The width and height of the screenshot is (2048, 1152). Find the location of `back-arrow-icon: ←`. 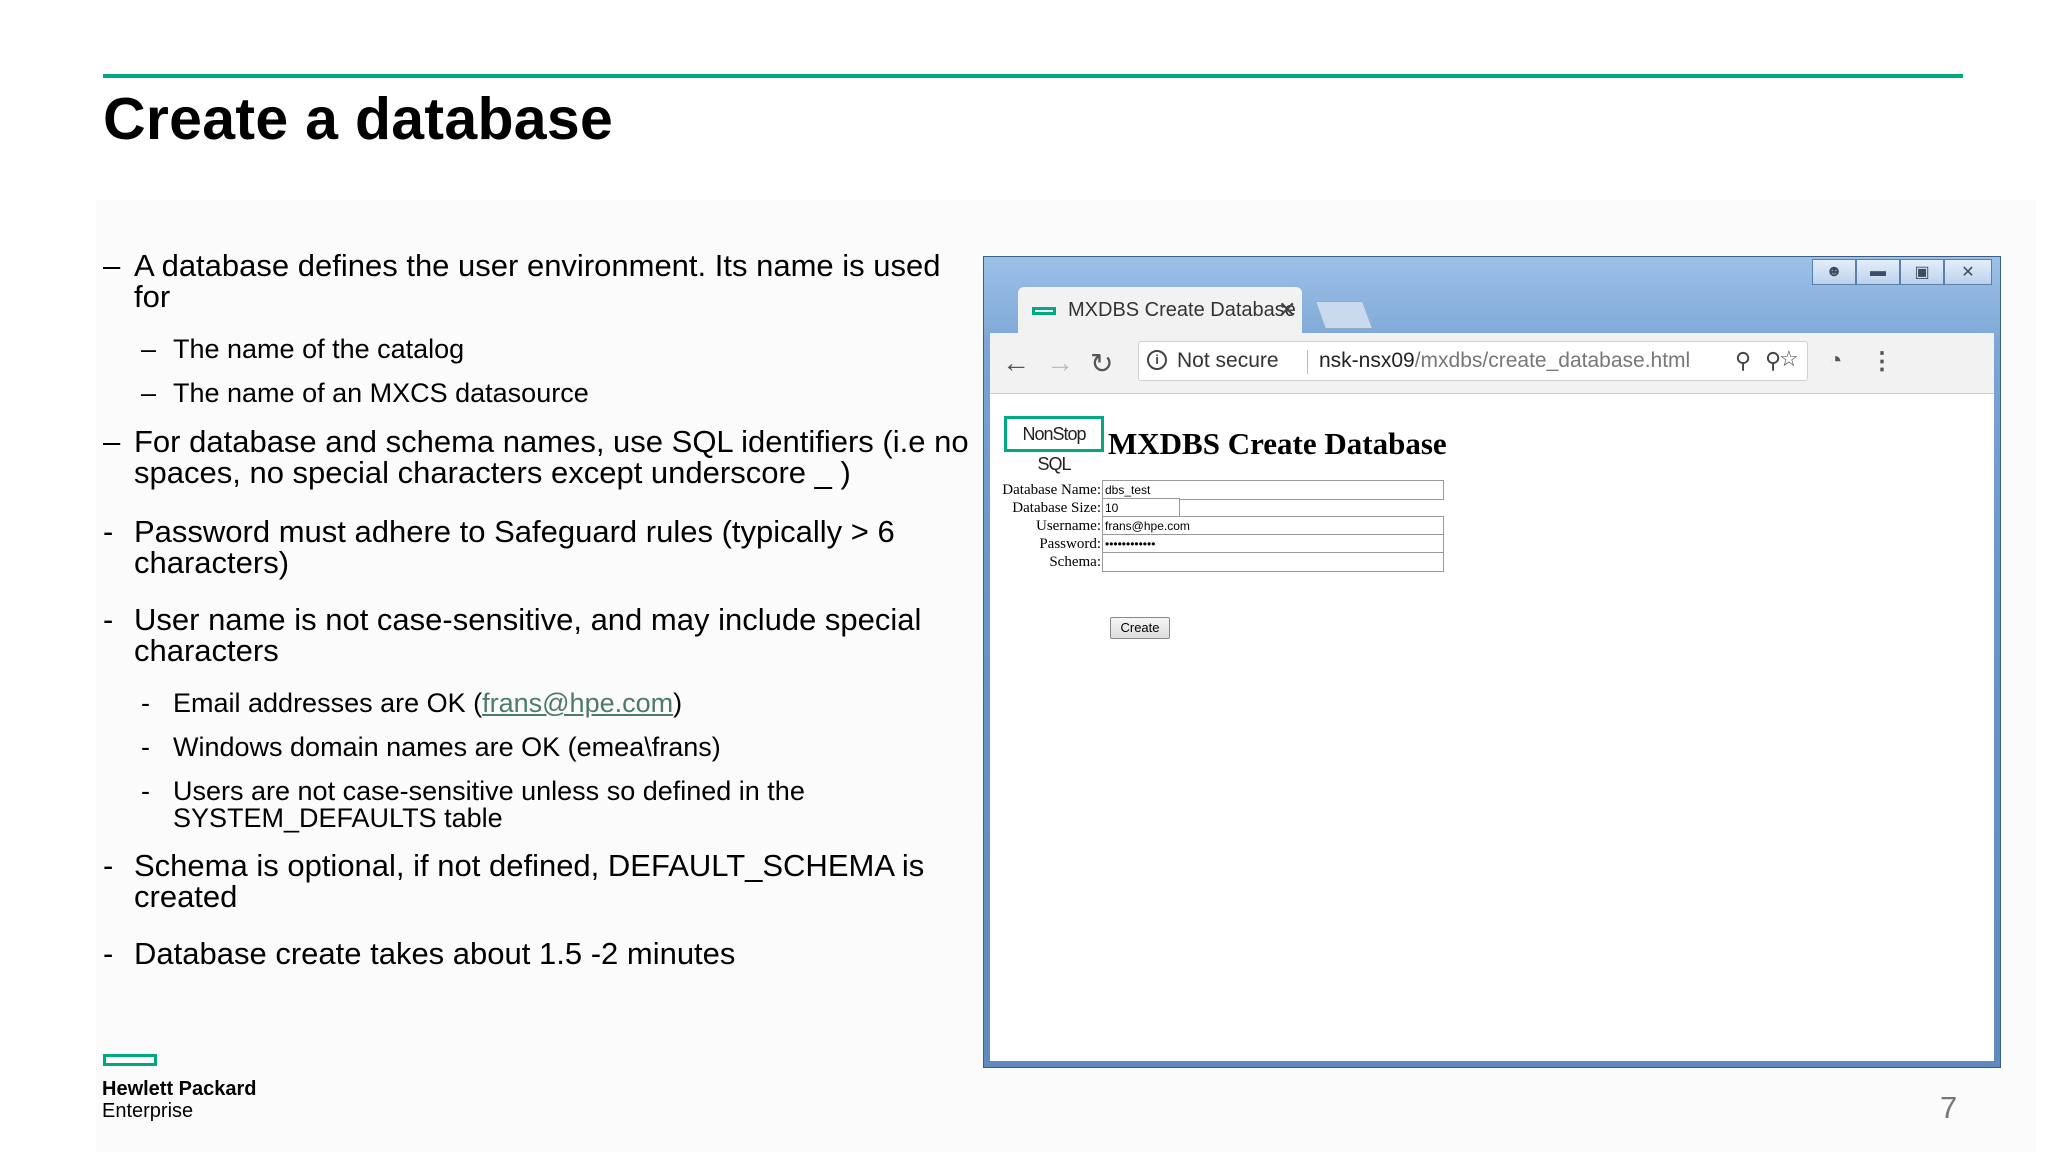

back-arrow-icon: ← is located at coordinates (1016, 363).